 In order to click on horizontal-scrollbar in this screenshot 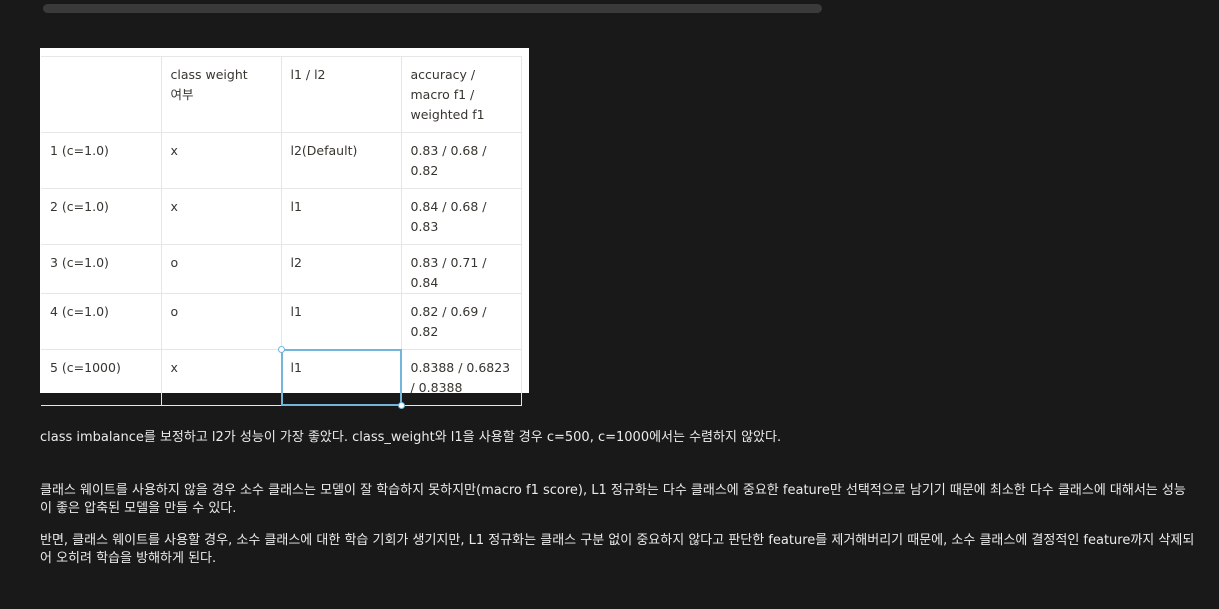, I will do `click(432, 8)`.